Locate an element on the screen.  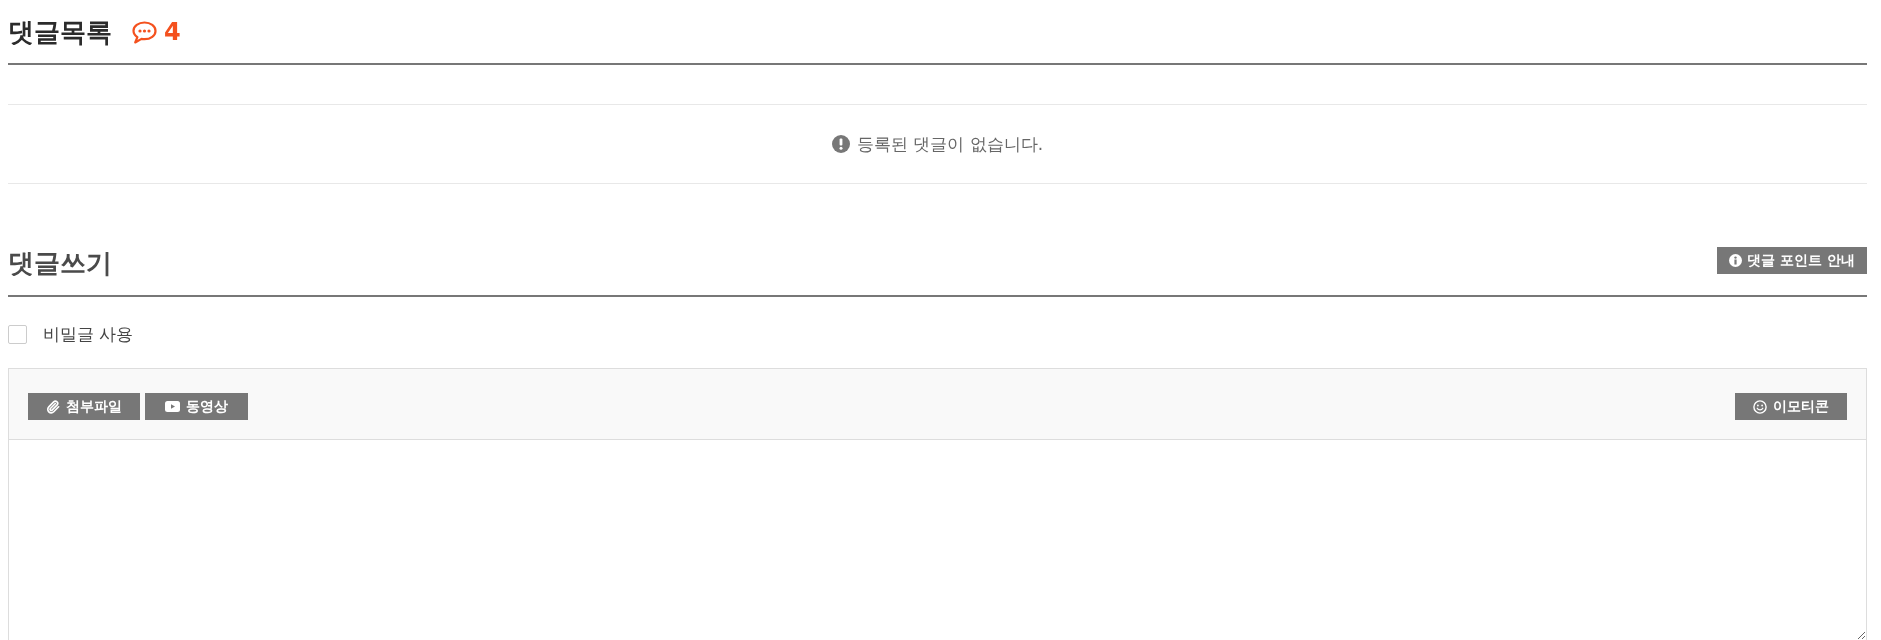
point-guide-button: 댓글 포인트 안내 is located at coordinates (1792, 260).